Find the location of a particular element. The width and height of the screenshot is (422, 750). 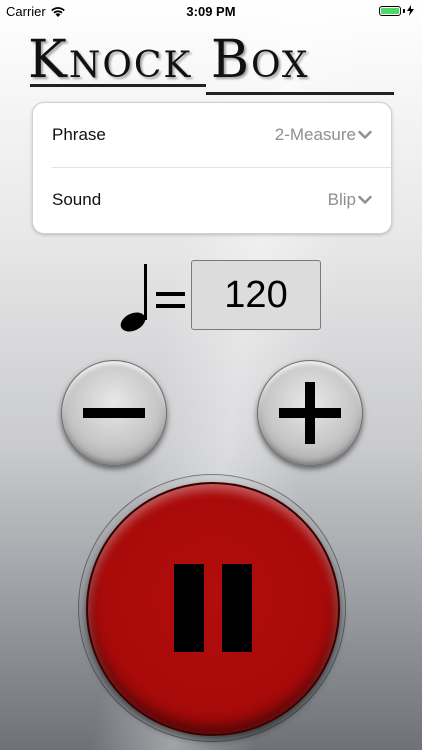

logo-underline-left is located at coordinates (118, 85).